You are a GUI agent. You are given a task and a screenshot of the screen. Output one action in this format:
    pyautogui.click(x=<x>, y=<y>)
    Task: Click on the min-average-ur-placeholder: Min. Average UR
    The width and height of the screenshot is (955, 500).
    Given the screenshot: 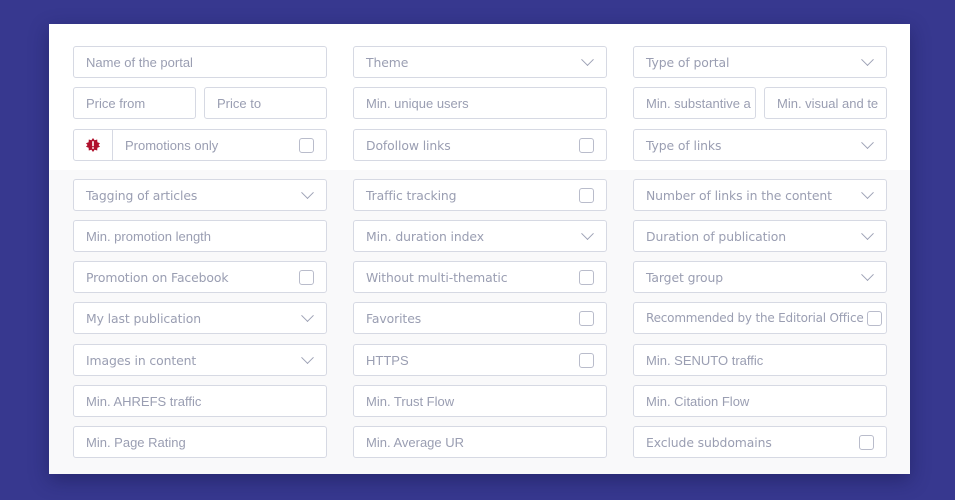 What is the action you would take?
    pyautogui.click(x=415, y=442)
    